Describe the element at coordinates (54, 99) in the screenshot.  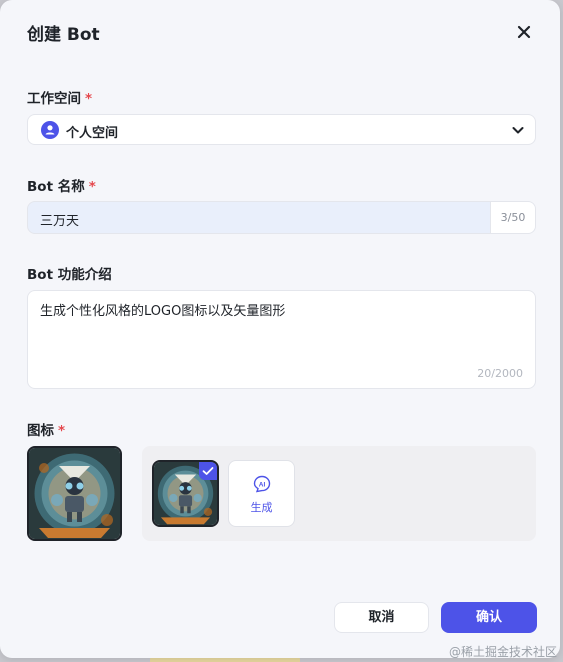
I see `workspace-label-text: 工作空间` at that location.